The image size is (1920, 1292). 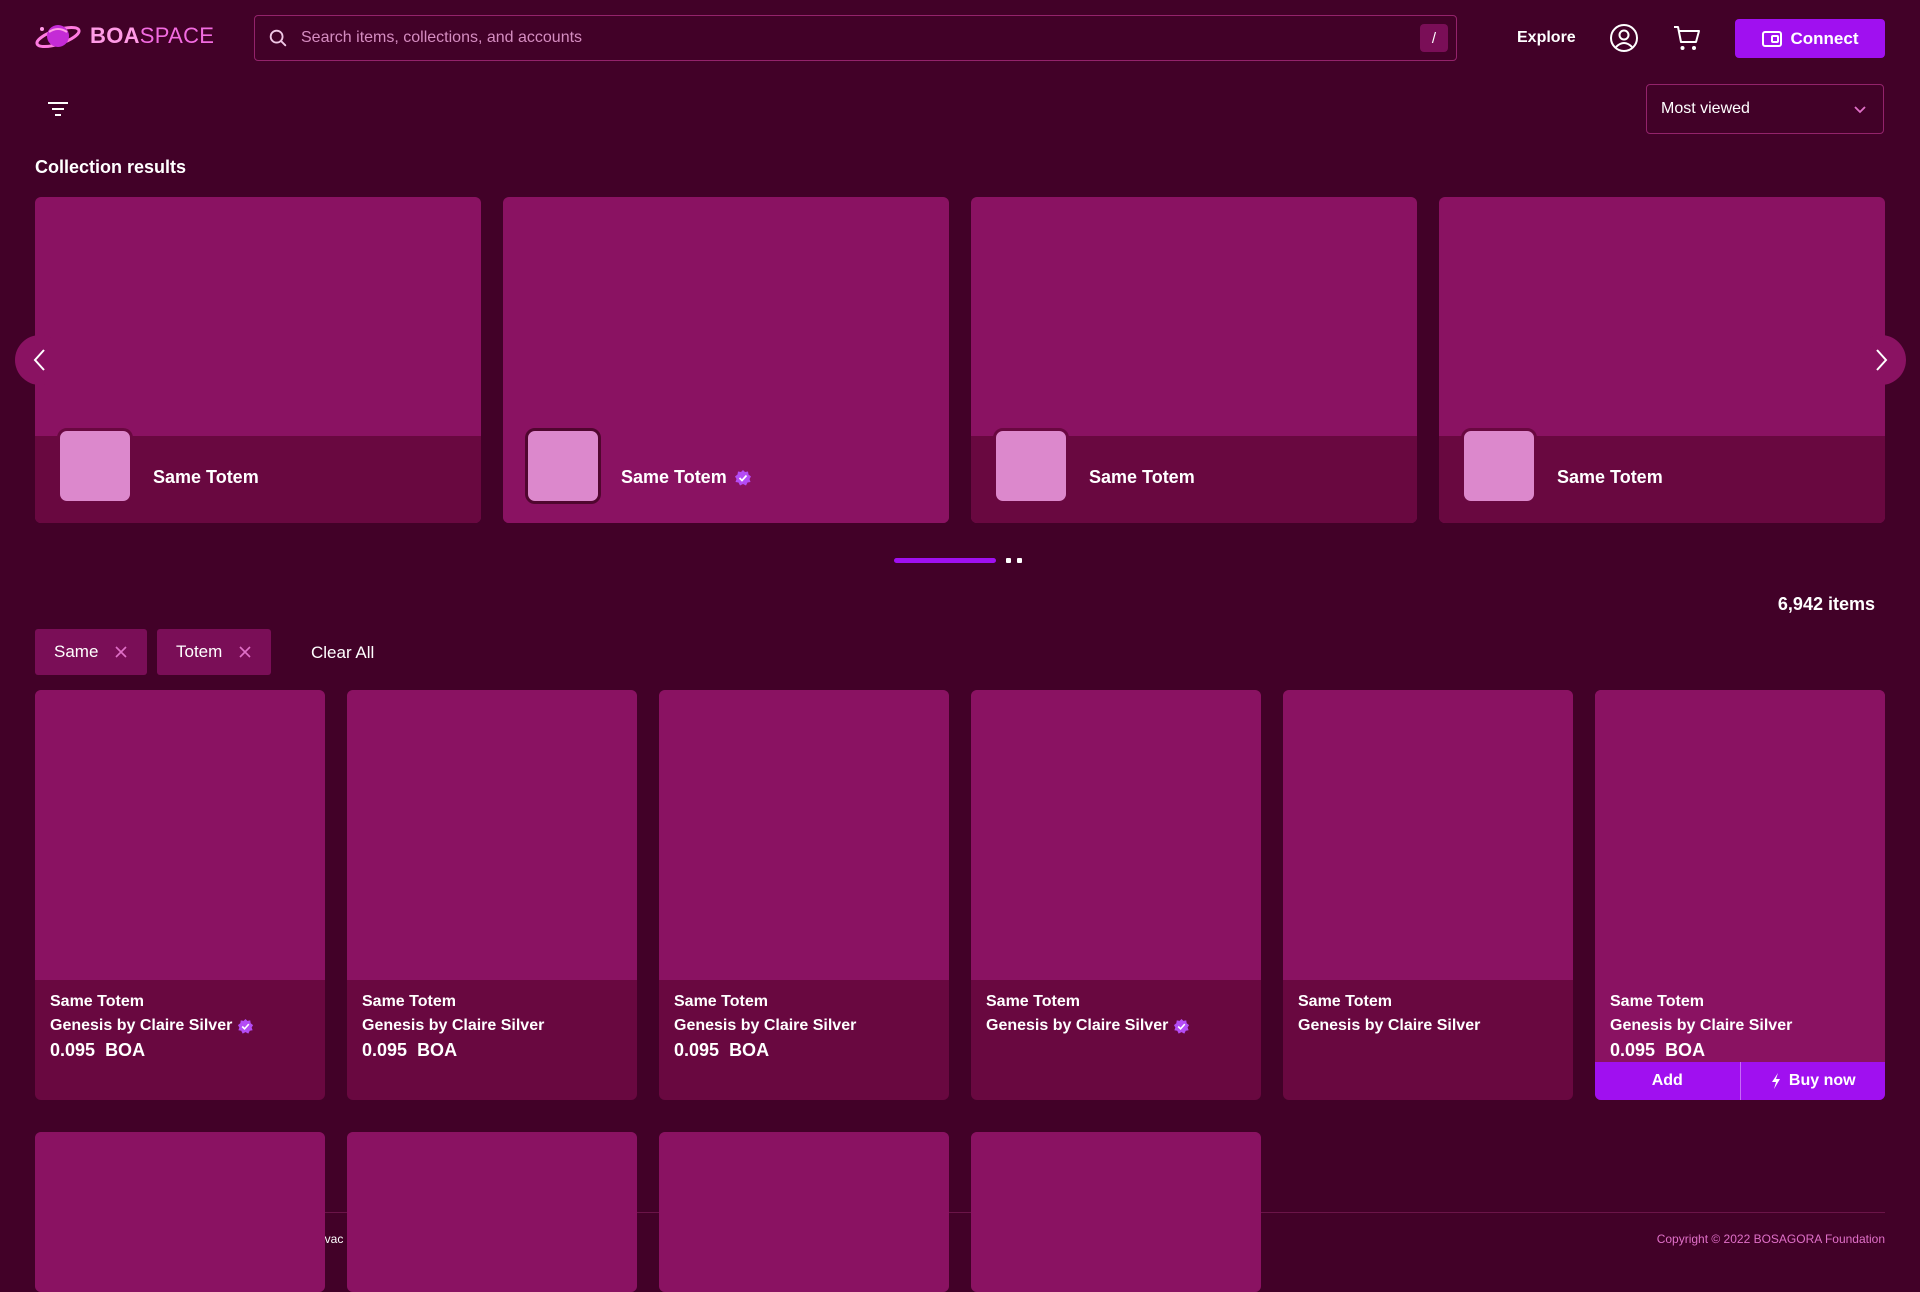 I want to click on connect-label: Connect, so click(x=1824, y=38).